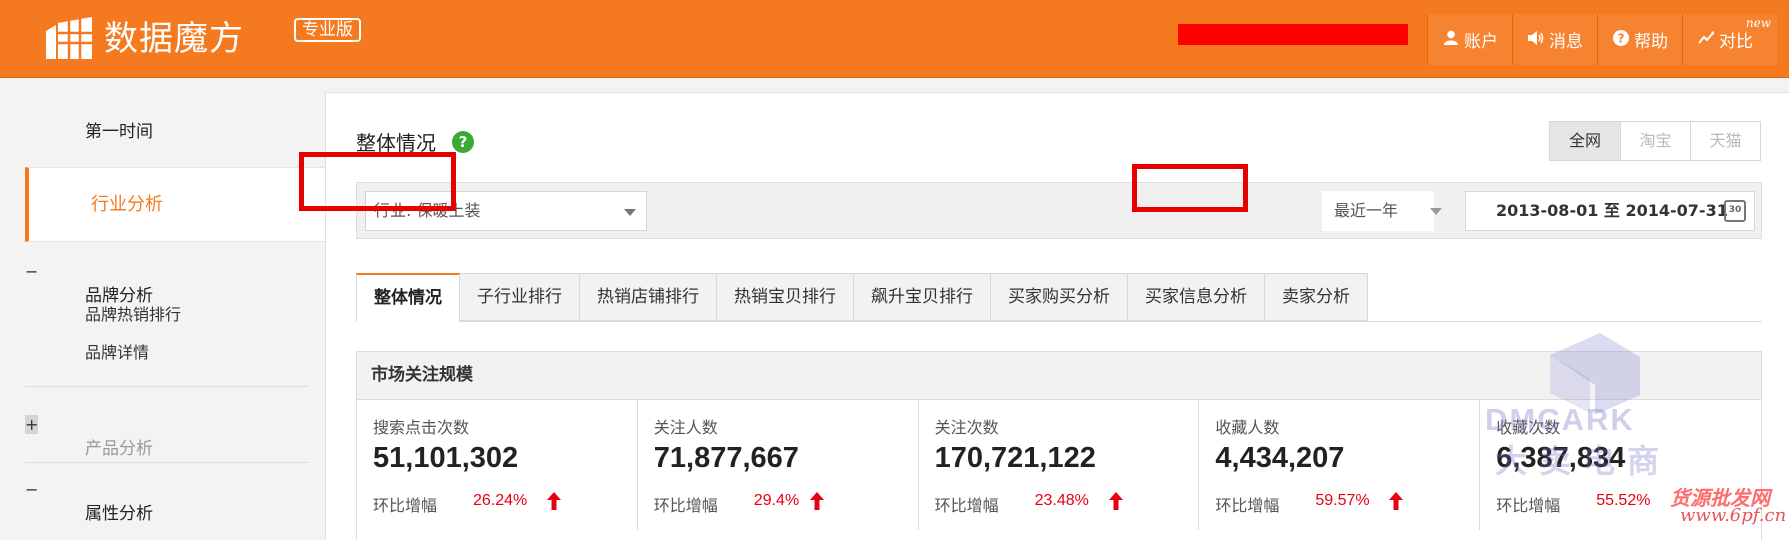 The height and width of the screenshot is (540, 1789). What do you see at coordinates (327, 30) in the screenshot?
I see `pro-badge: 专业版` at bounding box center [327, 30].